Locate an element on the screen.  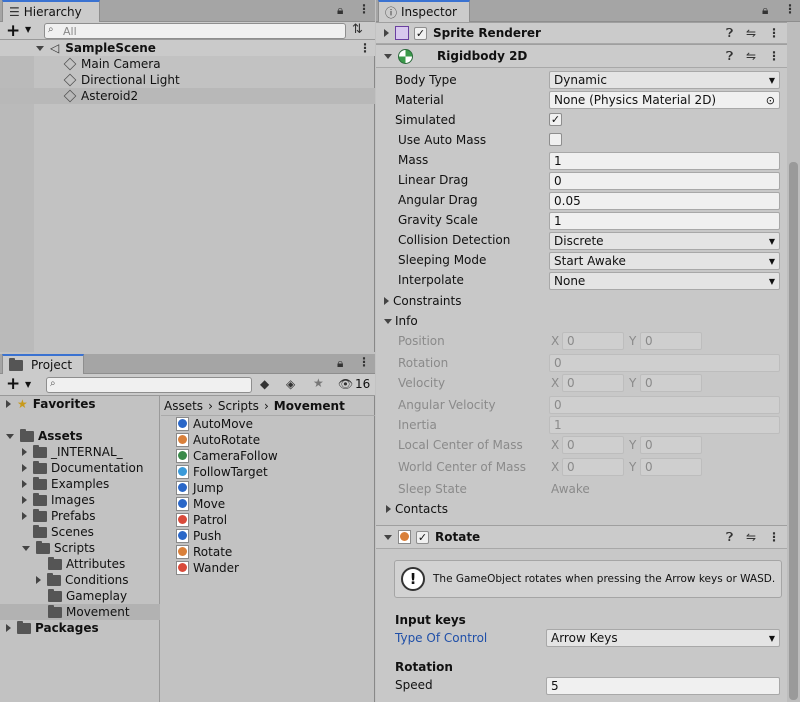
folder-item: Conditions is located at coordinates (80, 580).